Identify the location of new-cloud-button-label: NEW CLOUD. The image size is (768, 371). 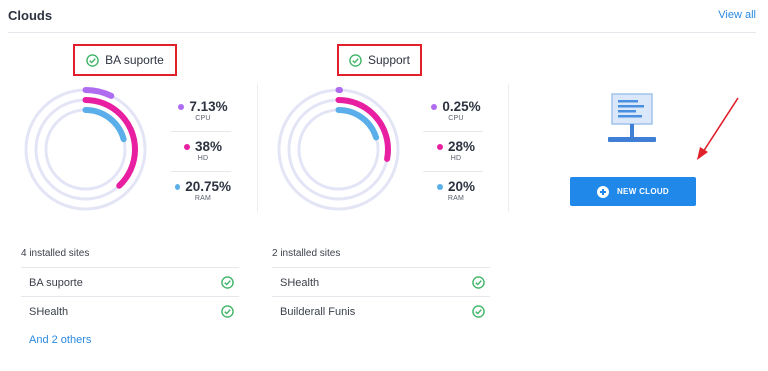
(643, 191).